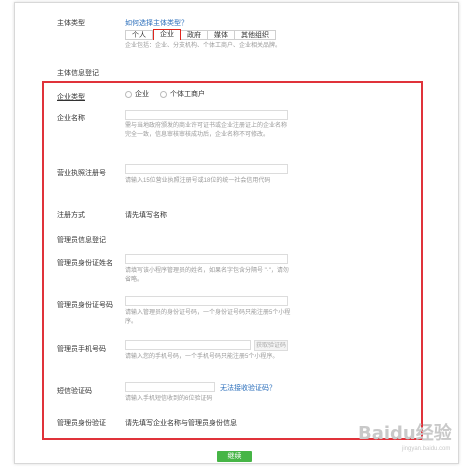  I want to click on company-type-radio-individual: 个体工商户, so click(182, 94).